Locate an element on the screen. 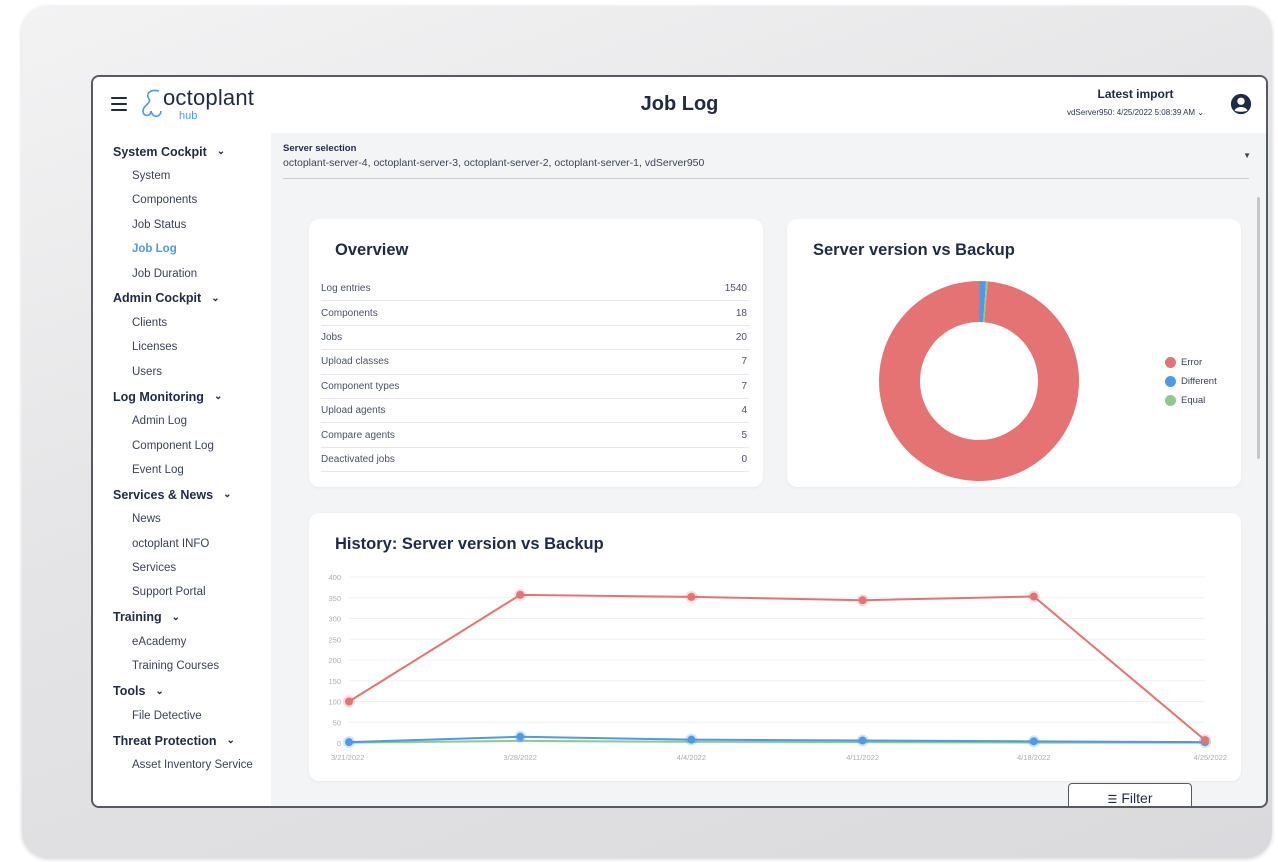  octoplant-logo: octoplant hub is located at coordinates (212, 105).